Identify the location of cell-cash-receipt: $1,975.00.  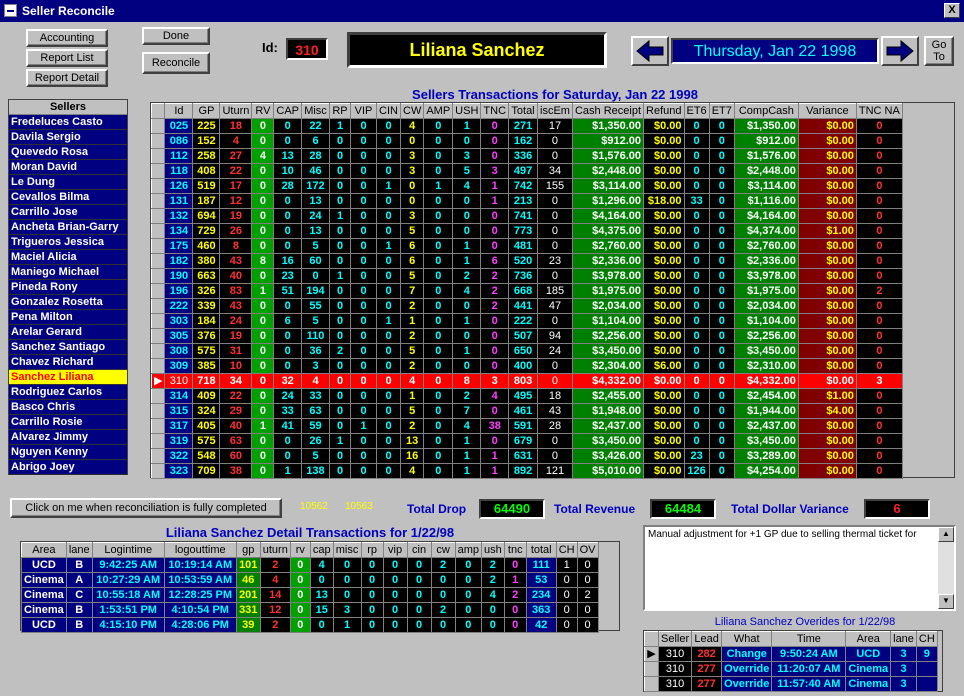
(608, 291).